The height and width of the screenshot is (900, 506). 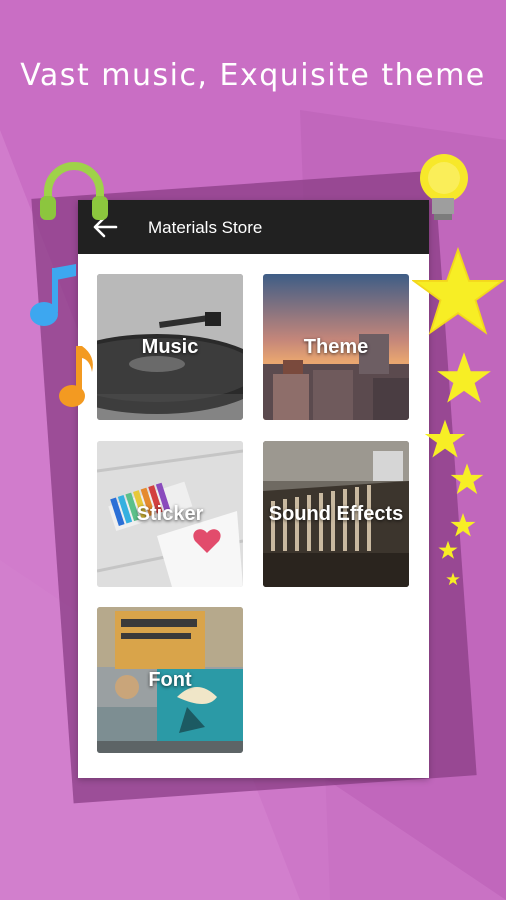 I want to click on app-bar: Materials Store, so click(x=253, y=227).